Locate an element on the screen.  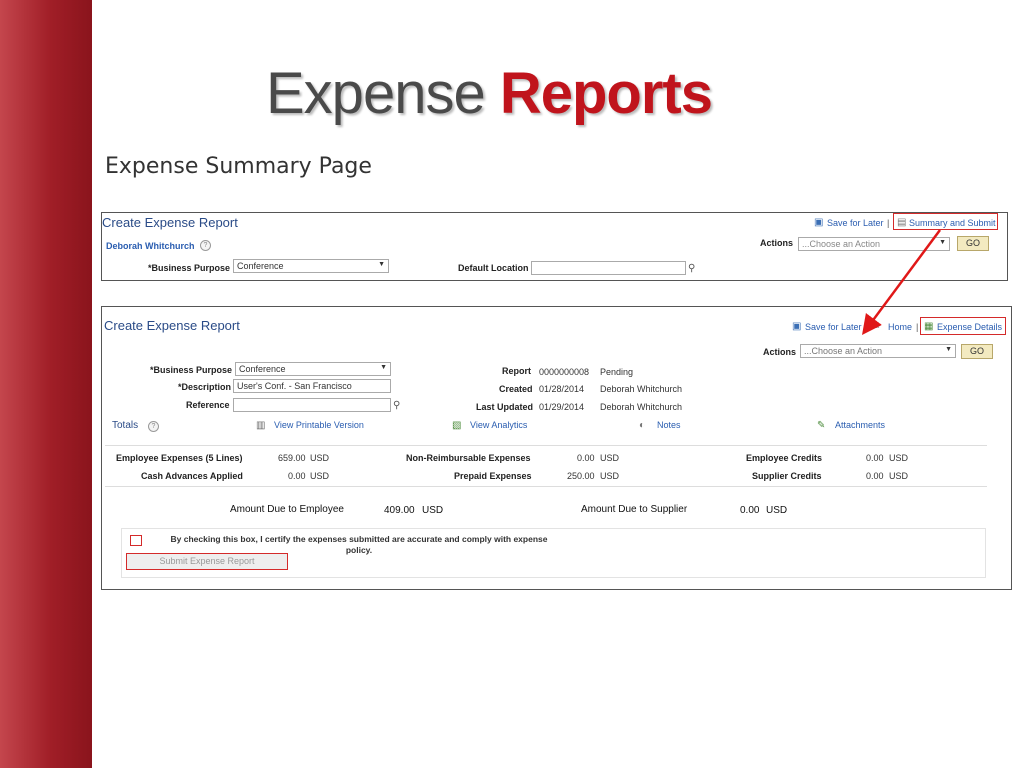
amount-due-supplier-label: Amount Due to Supplier is located at coordinates (634, 509).